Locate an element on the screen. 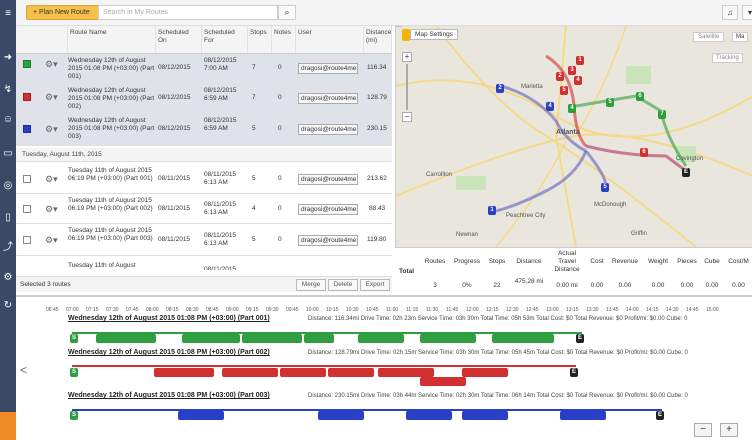  zoom-out-icon: − is located at coordinates (407, 117).